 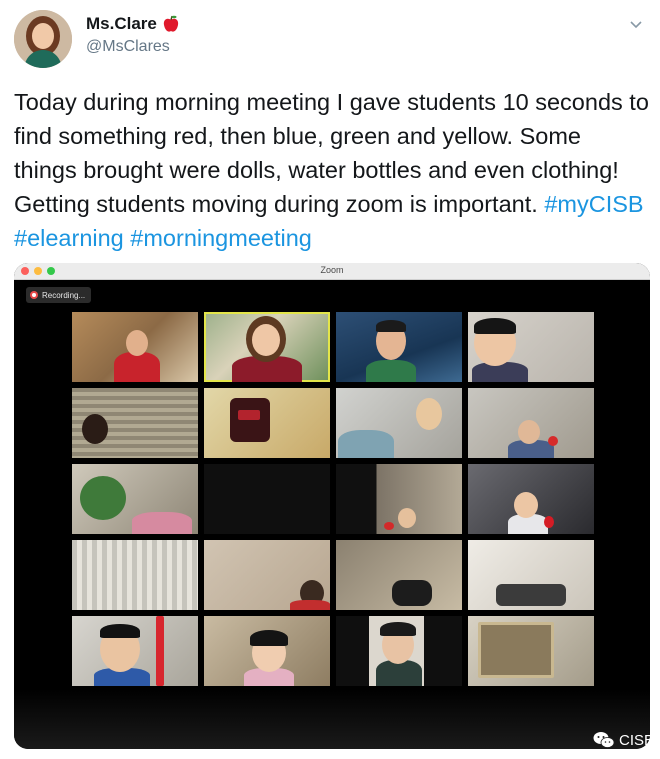 I want to click on author-name-row: Ms.Clare, so click(x=132, y=24).